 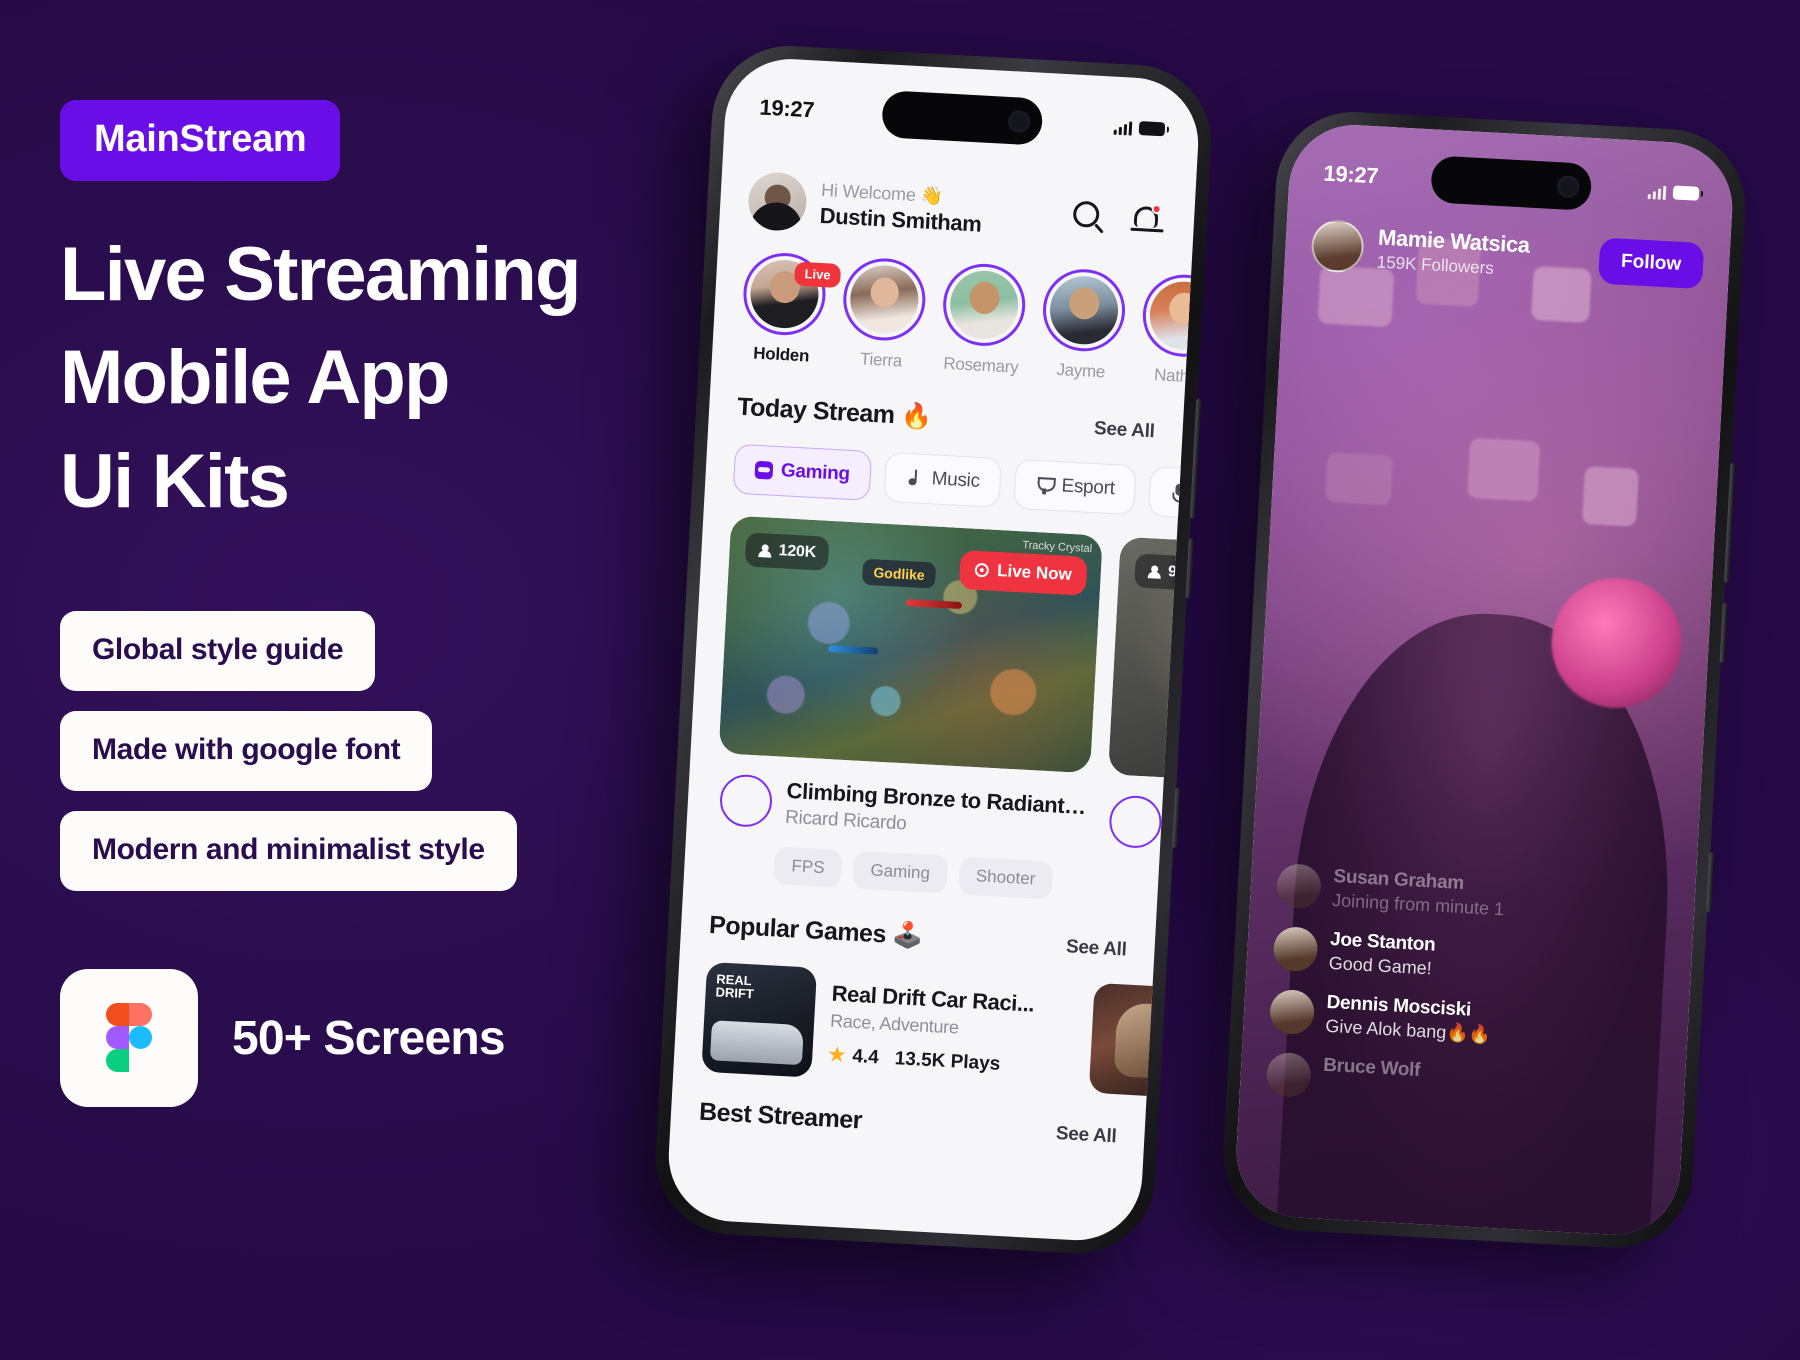 What do you see at coordinates (982, 570) in the screenshot?
I see `record-icon` at bounding box center [982, 570].